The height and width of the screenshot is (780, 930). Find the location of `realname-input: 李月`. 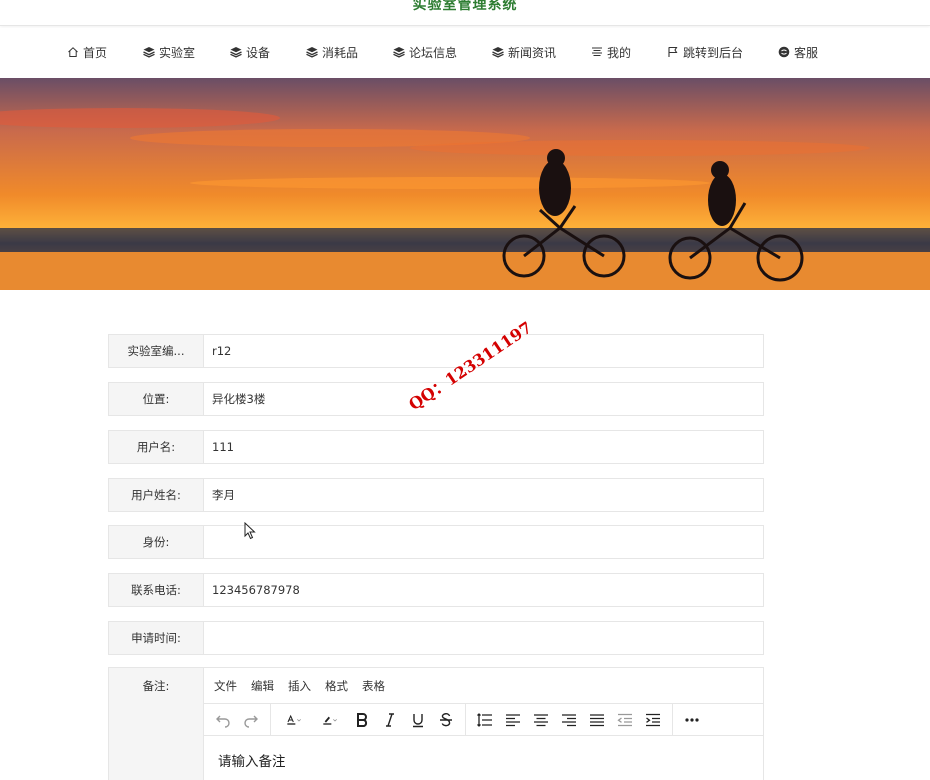

realname-input: 李月 is located at coordinates (483, 495).